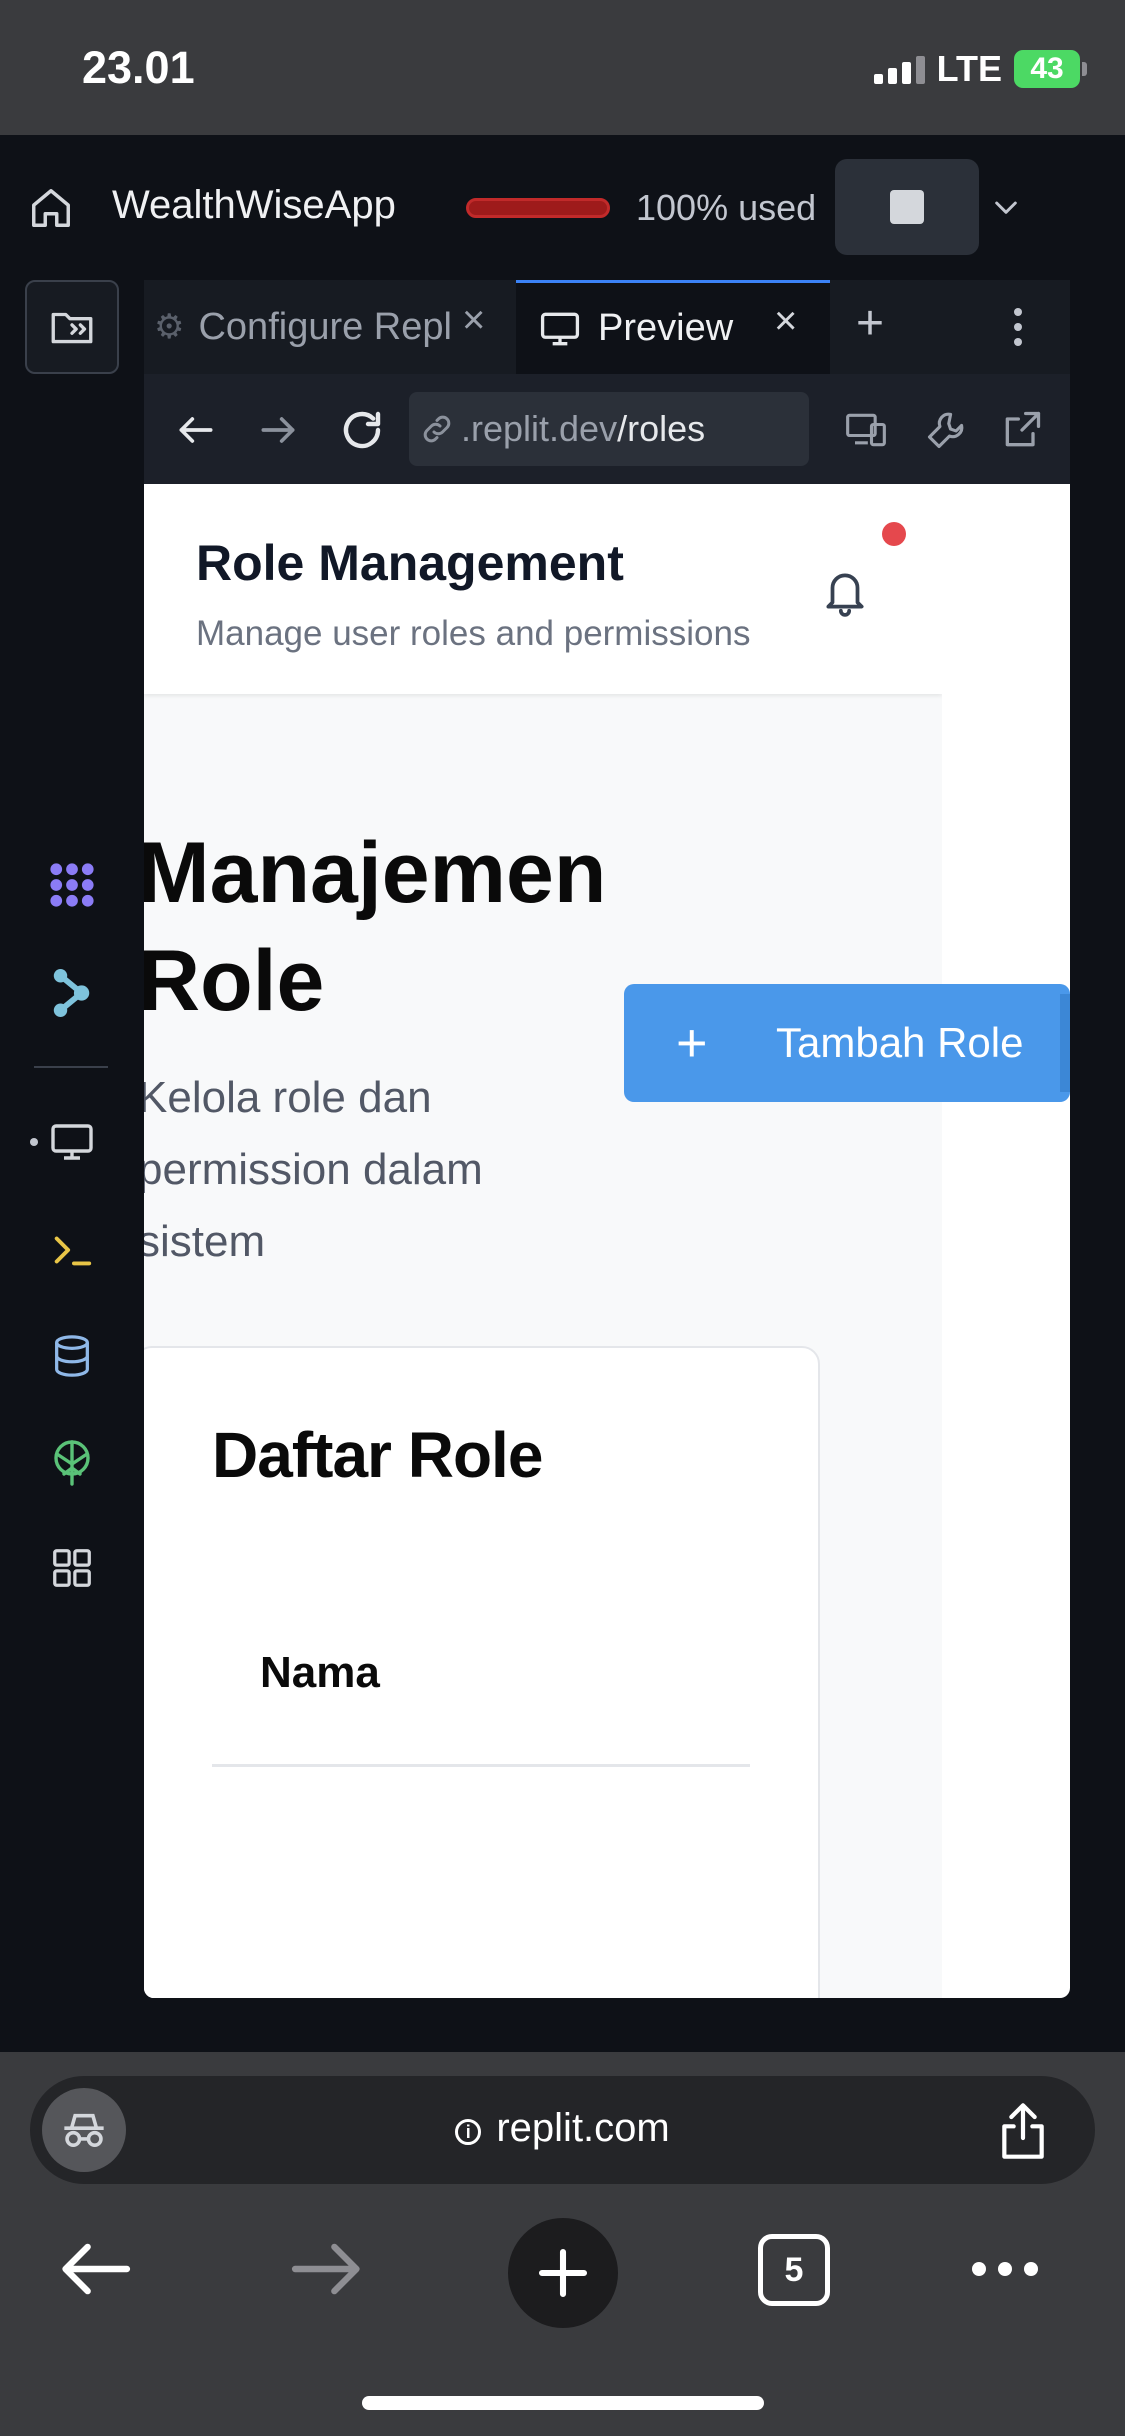 The image size is (1125, 2436). I want to click on address-text: i replit.com, so click(562, 2128).